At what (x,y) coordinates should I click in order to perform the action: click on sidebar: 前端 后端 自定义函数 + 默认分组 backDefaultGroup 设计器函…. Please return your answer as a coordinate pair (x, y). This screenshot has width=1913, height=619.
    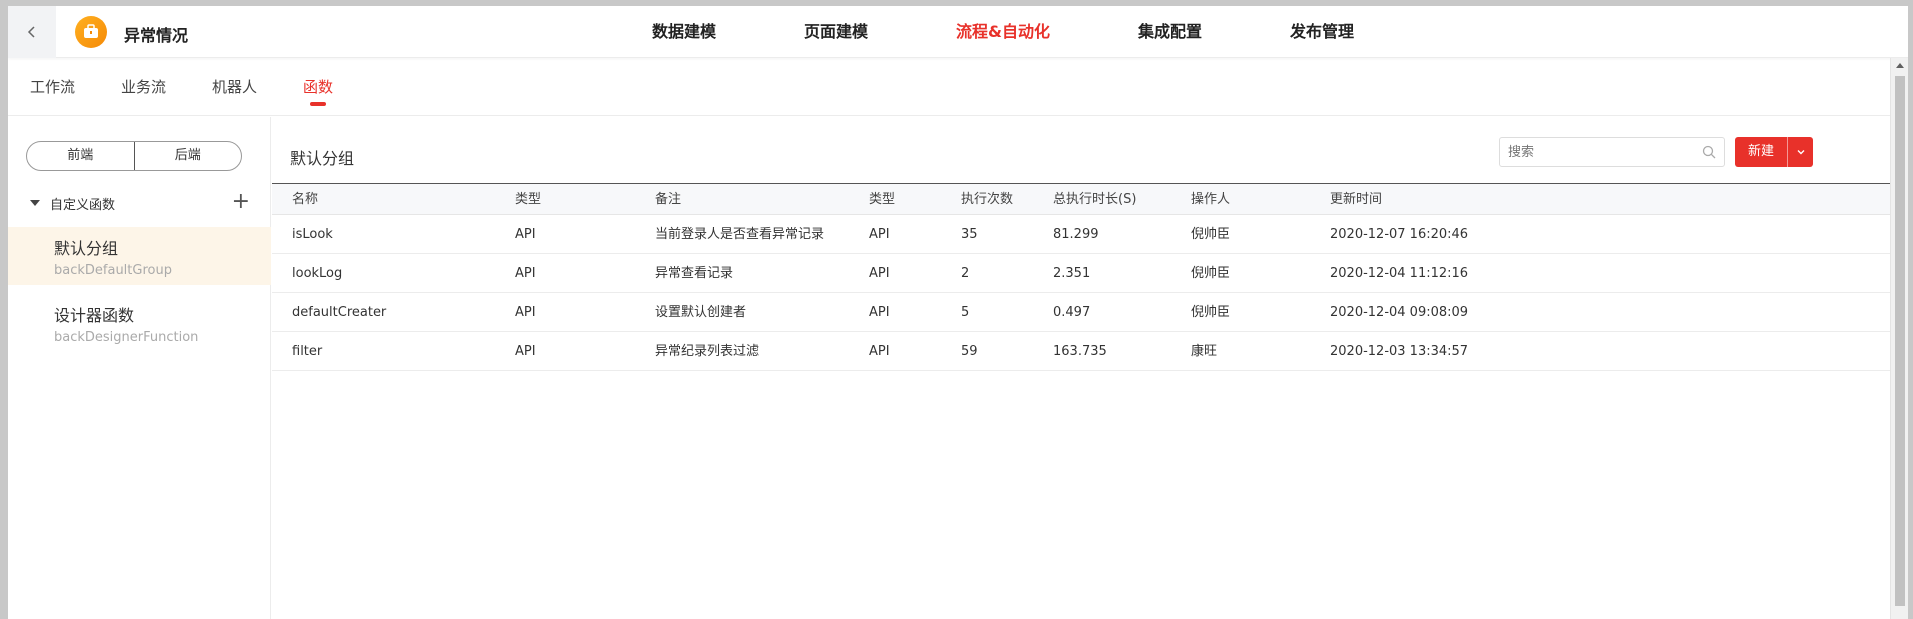
    Looking at the image, I should click on (139, 368).